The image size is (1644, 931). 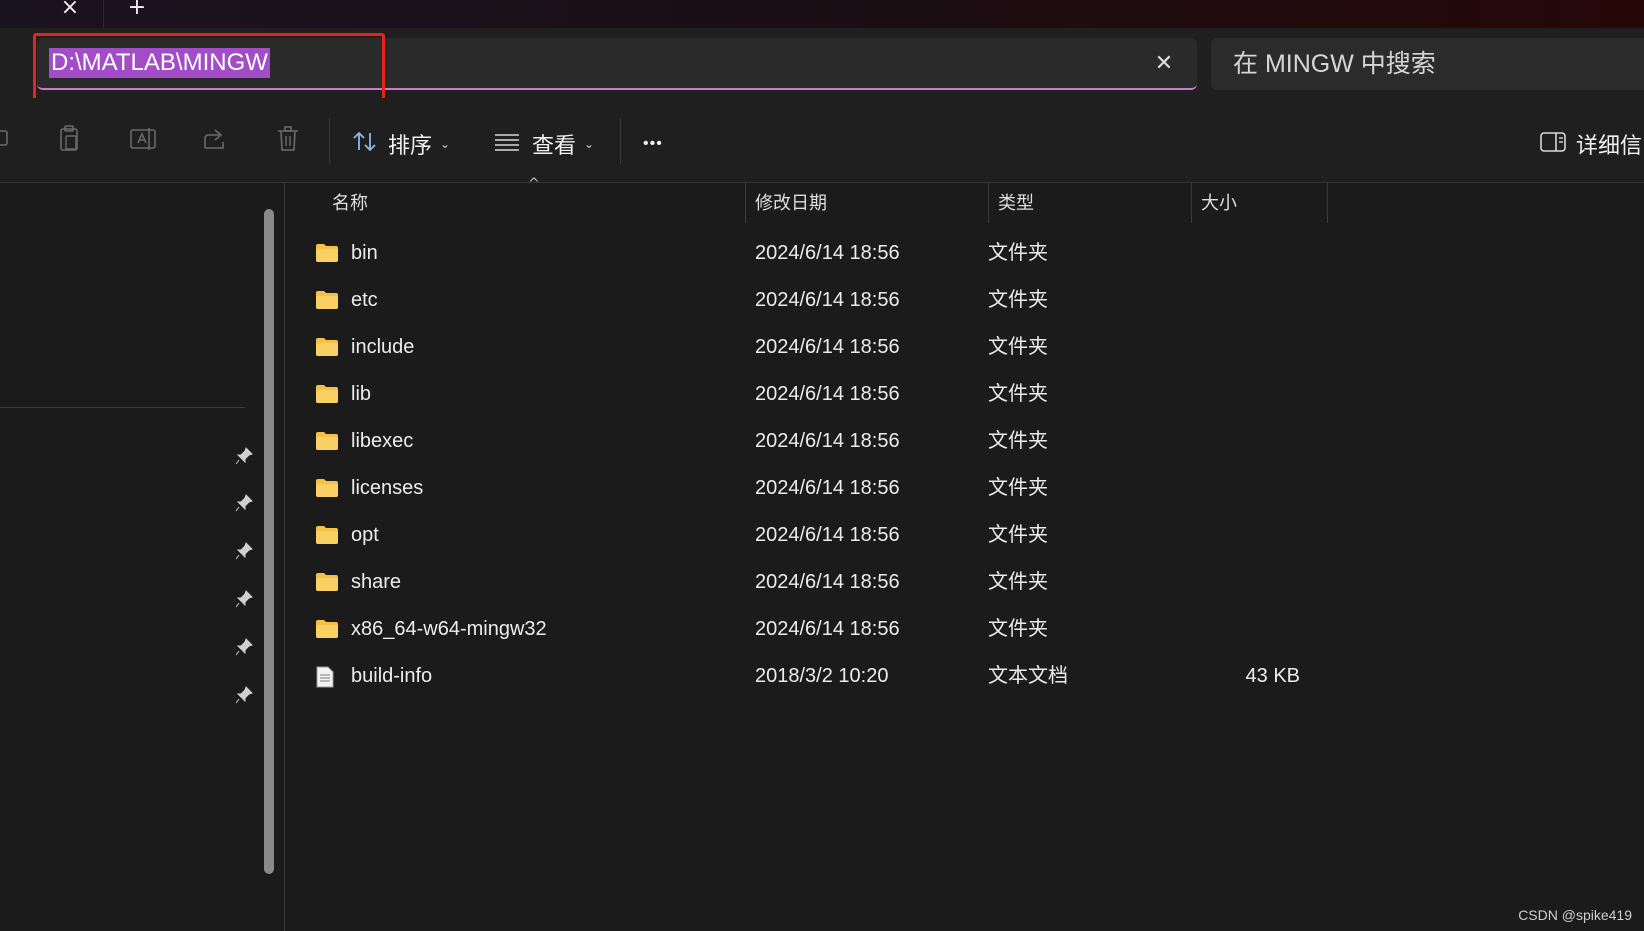 What do you see at coordinates (507, 144) in the screenshot?
I see `view-list-icon` at bounding box center [507, 144].